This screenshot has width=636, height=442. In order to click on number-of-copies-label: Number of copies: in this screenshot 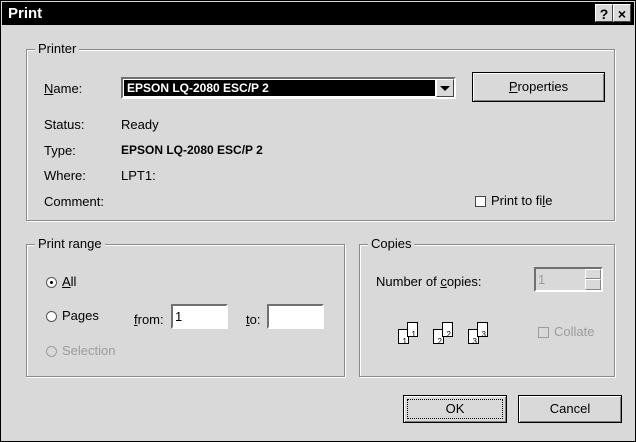, I will do `click(429, 281)`.